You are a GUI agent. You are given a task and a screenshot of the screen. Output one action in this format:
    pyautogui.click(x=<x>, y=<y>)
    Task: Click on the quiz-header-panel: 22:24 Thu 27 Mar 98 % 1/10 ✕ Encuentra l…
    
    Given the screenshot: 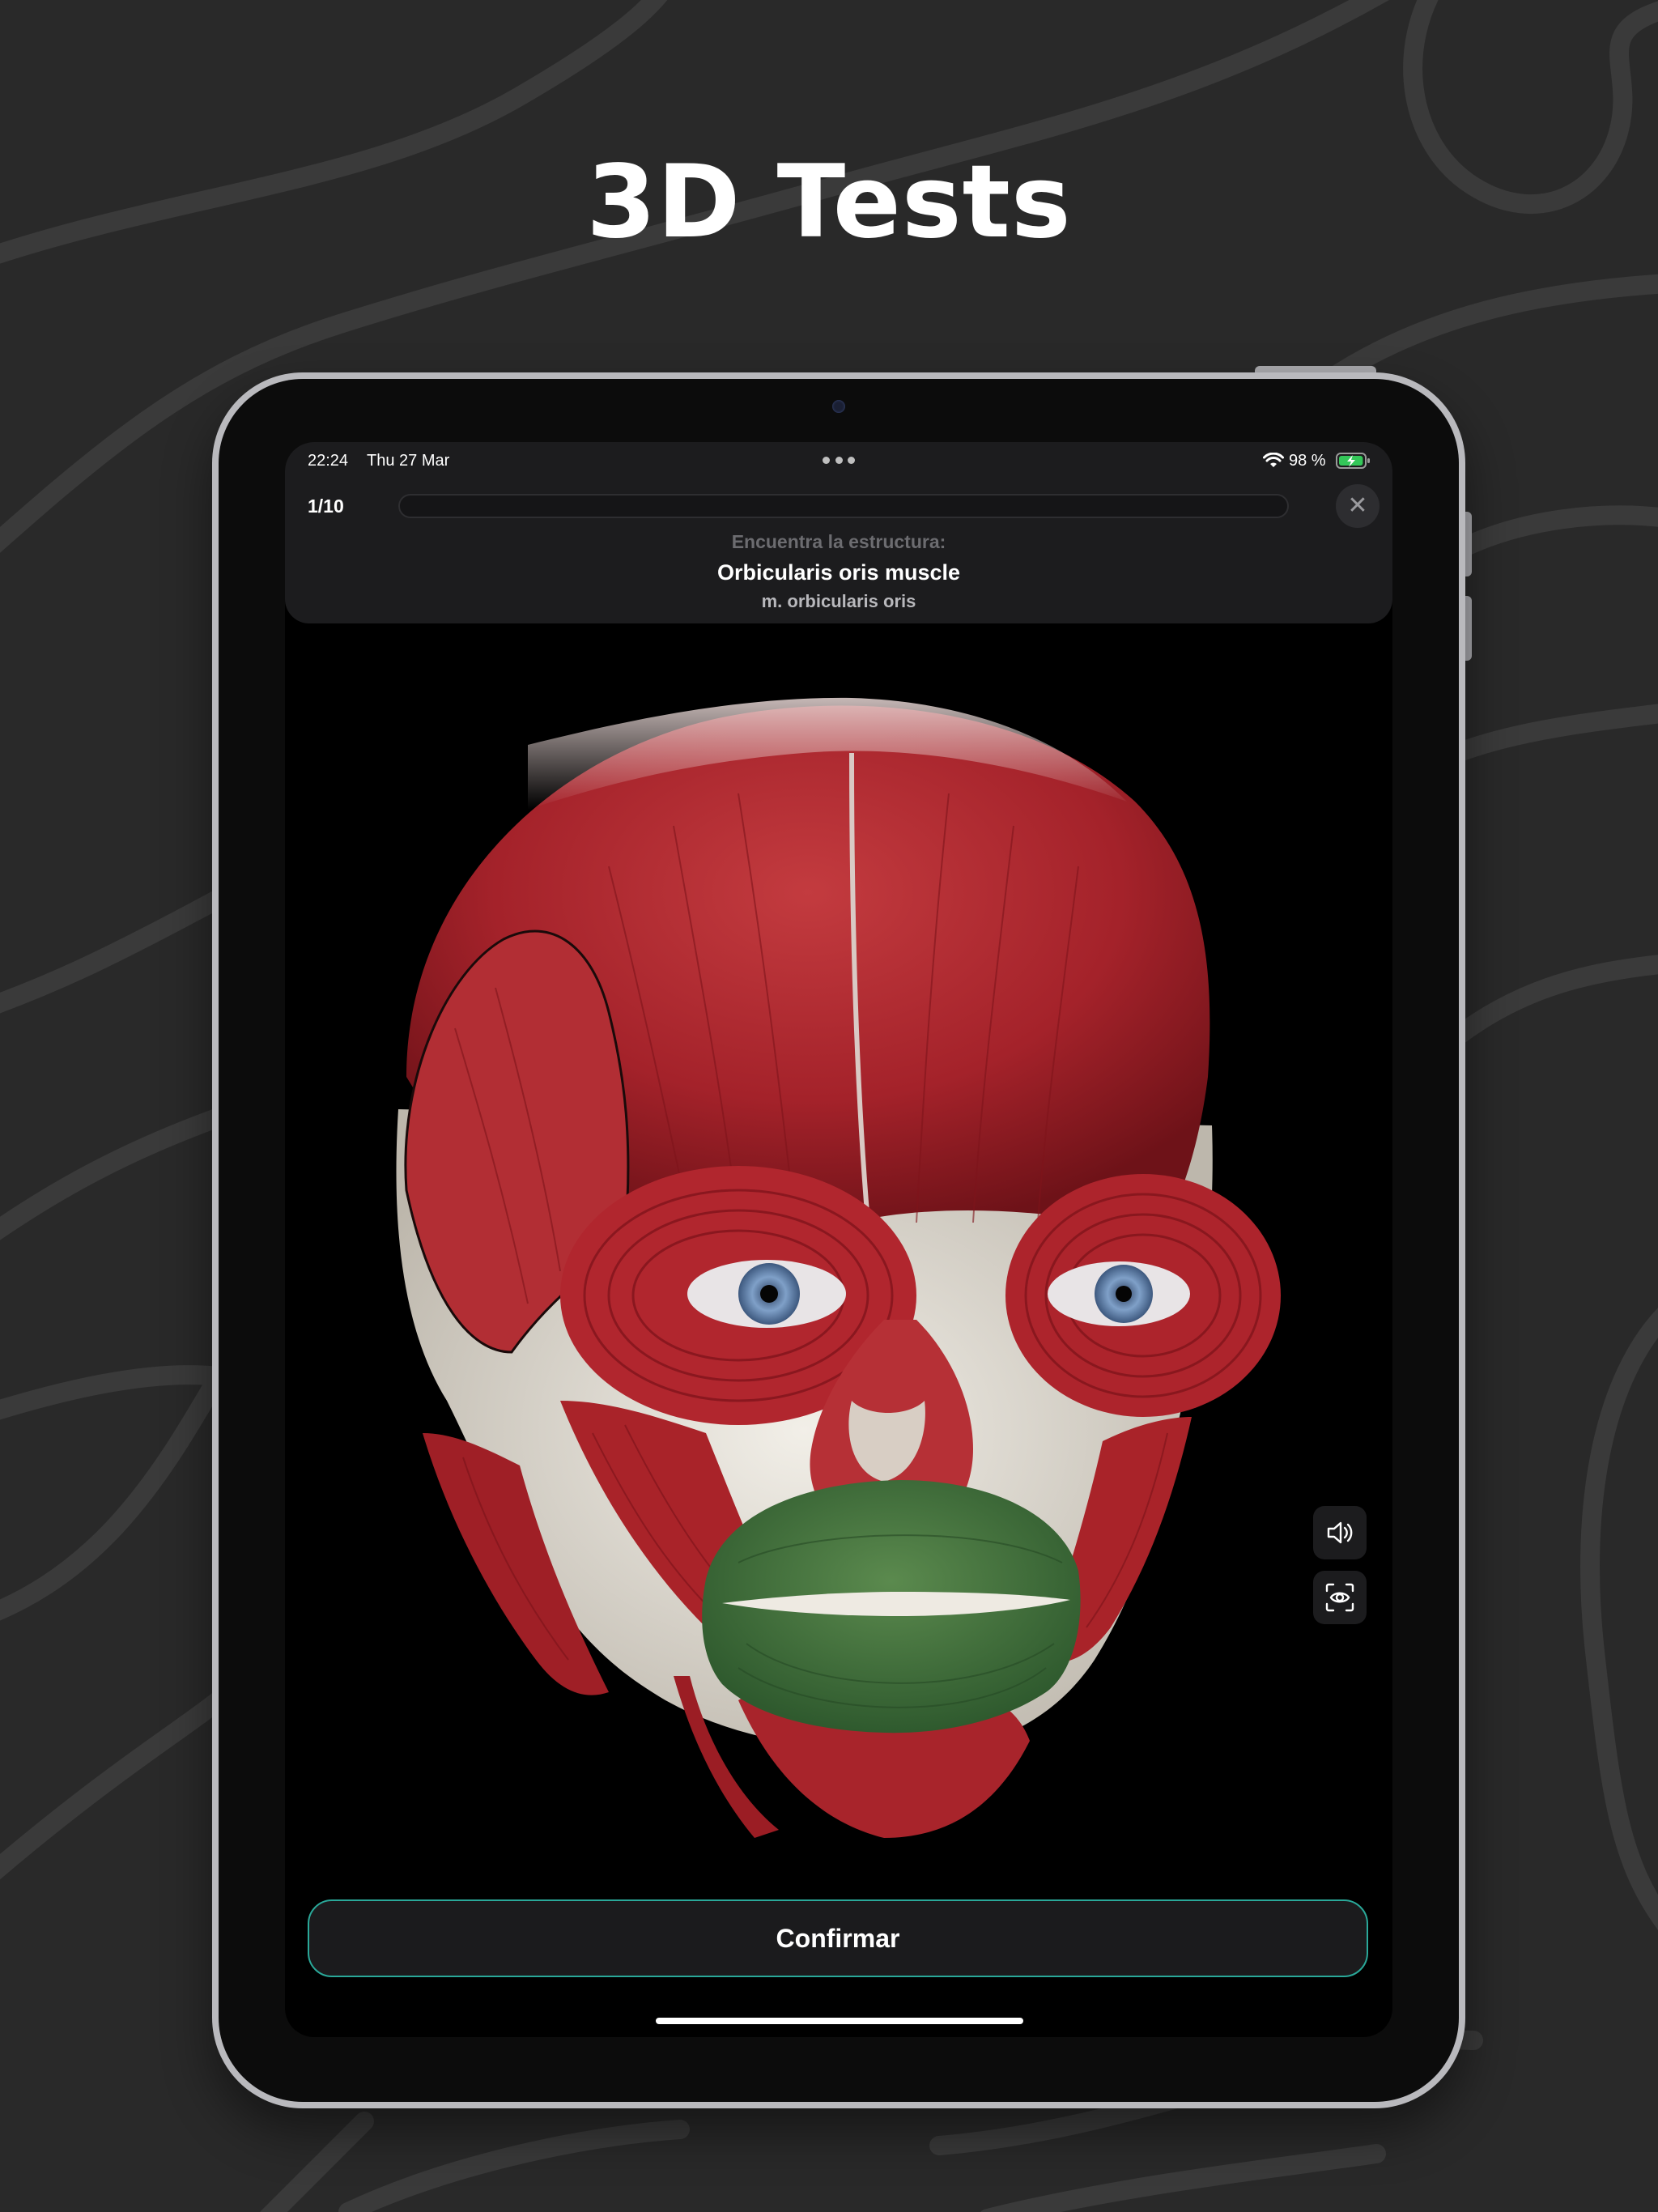 What is the action you would take?
    pyautogui.click(x=838, y=532)
    